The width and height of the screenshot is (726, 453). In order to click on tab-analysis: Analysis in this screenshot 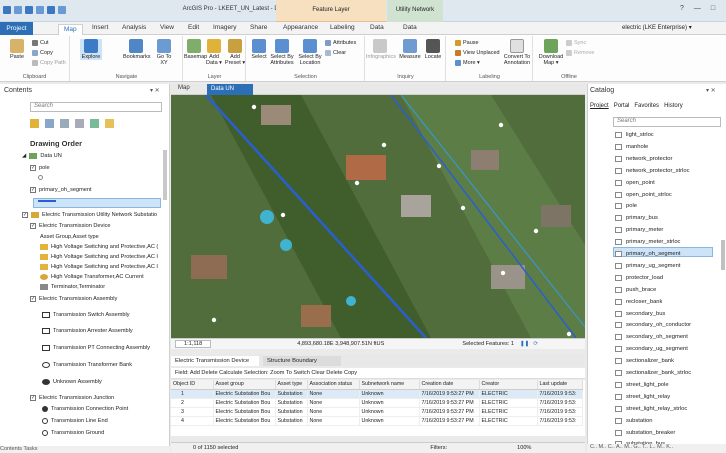, I will do `click(134, 27)`.